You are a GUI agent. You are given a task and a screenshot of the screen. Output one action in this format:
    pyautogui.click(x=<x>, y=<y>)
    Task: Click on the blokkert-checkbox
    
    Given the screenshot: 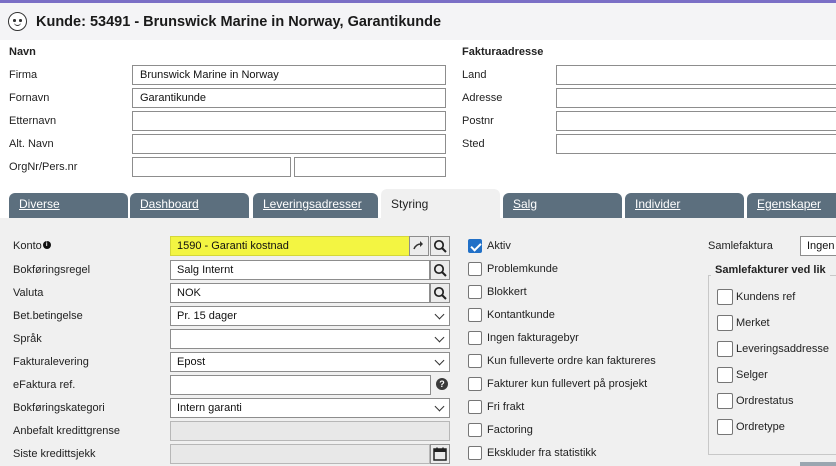 What is the action you would take?
    pyautogui.click(x=475, y=292)
    